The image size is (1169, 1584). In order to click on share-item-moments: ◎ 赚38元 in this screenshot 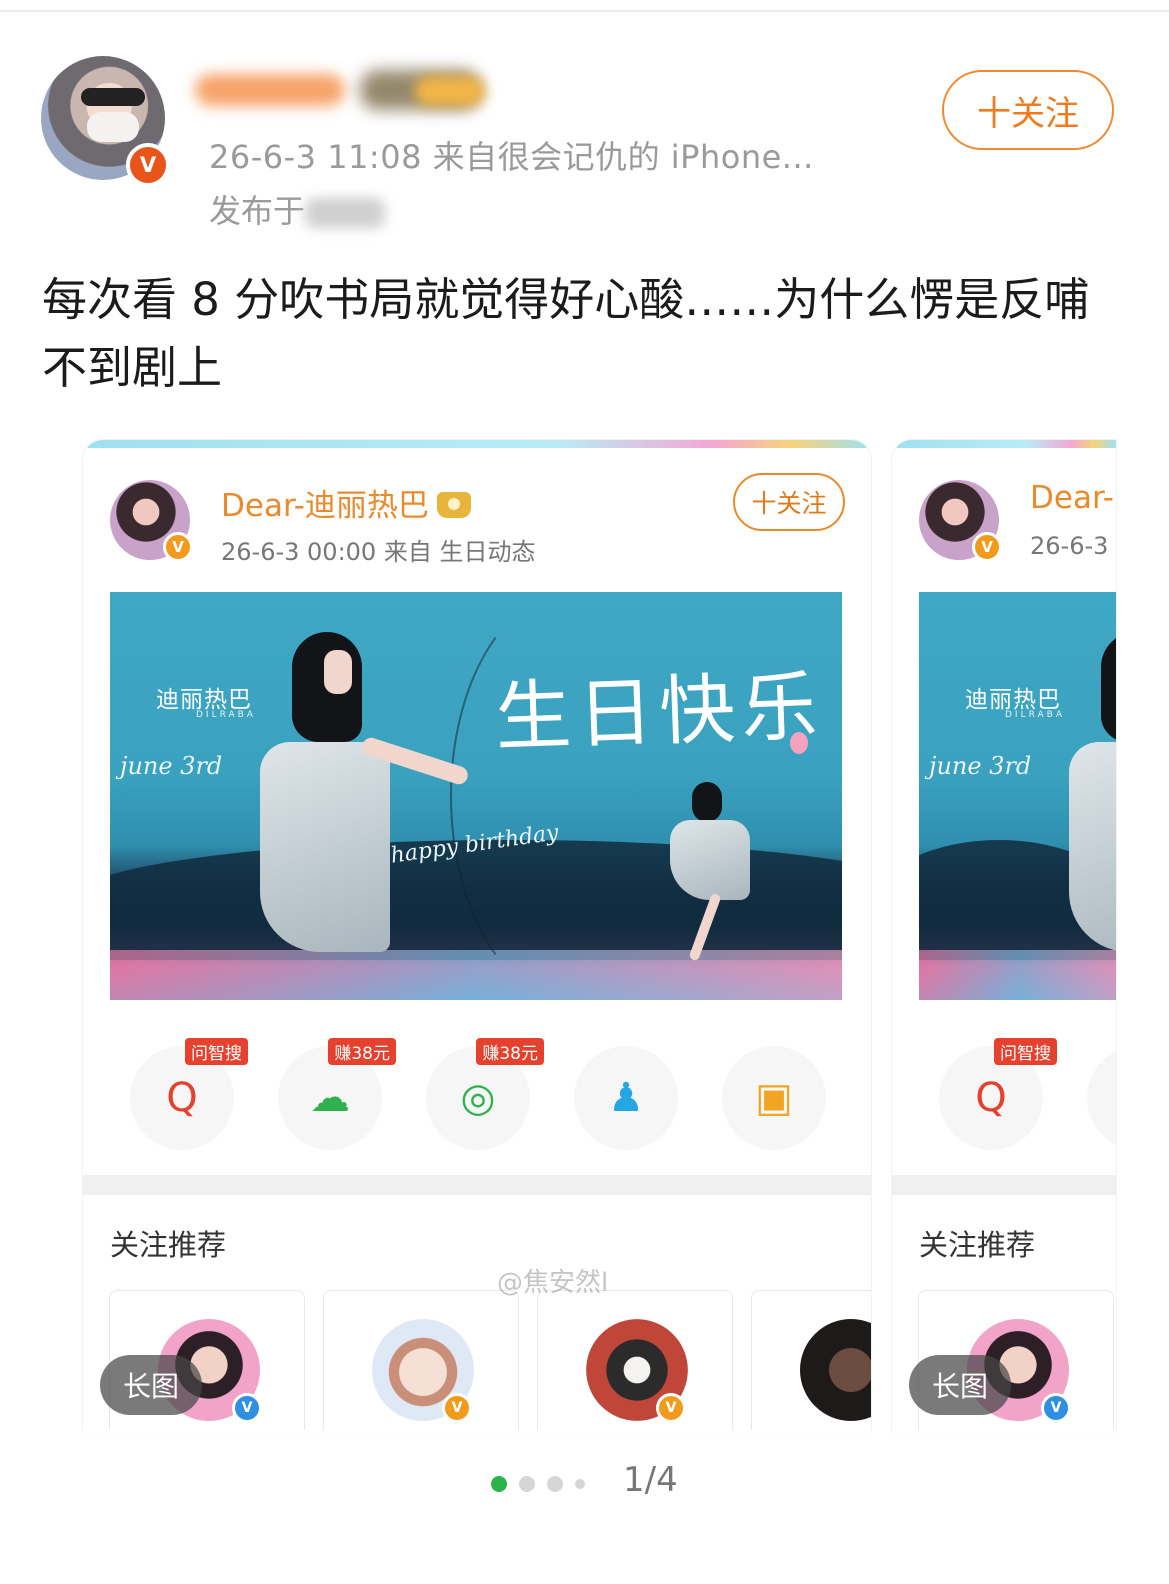, I will do `click(485, 1094)`.